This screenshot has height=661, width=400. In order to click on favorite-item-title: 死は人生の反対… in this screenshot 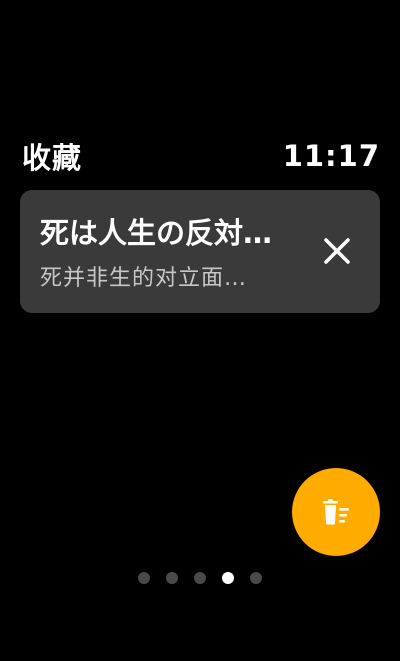, I will do `click(156, 233)`.